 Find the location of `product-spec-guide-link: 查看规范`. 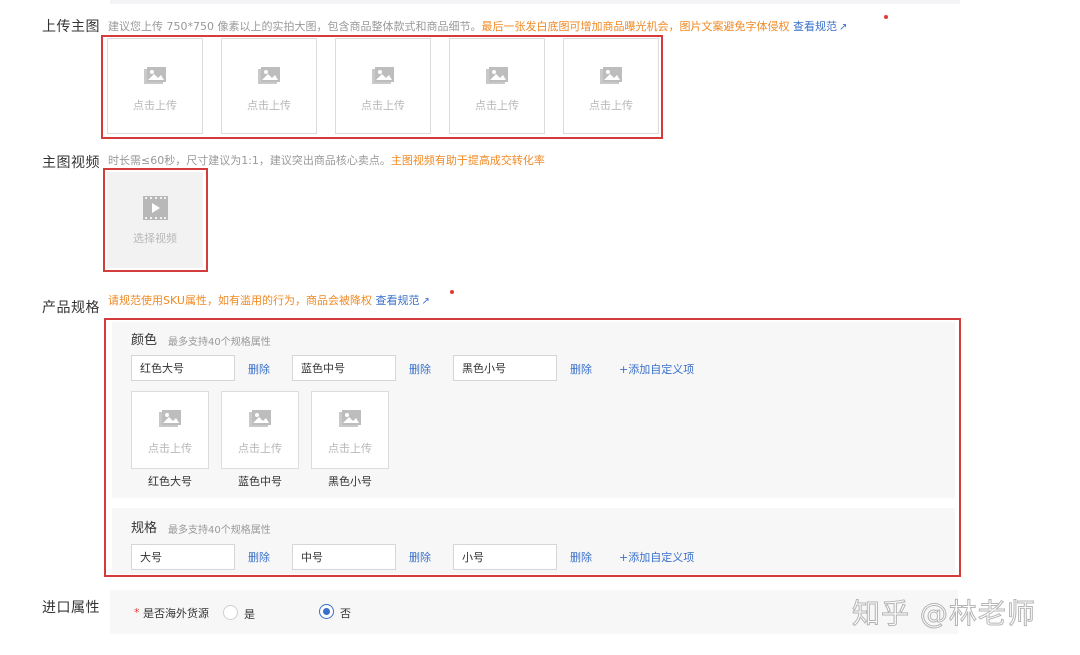

product-spec-guide-link: 查看规范 is located at coordinates (397, 300).